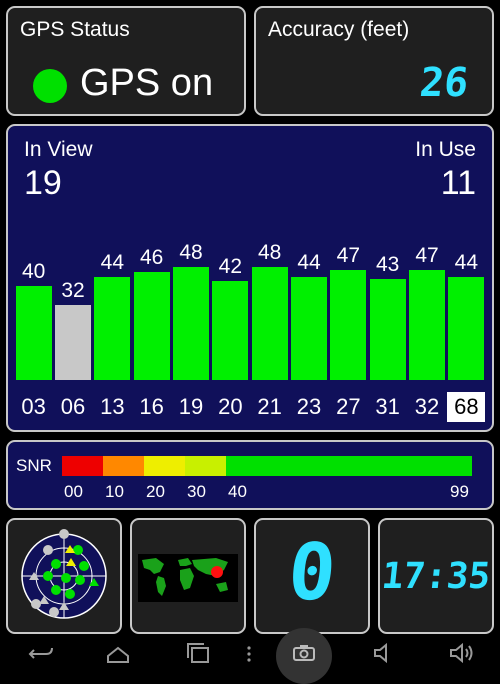  I want to click on volume-up-icon, so click(462, 653).